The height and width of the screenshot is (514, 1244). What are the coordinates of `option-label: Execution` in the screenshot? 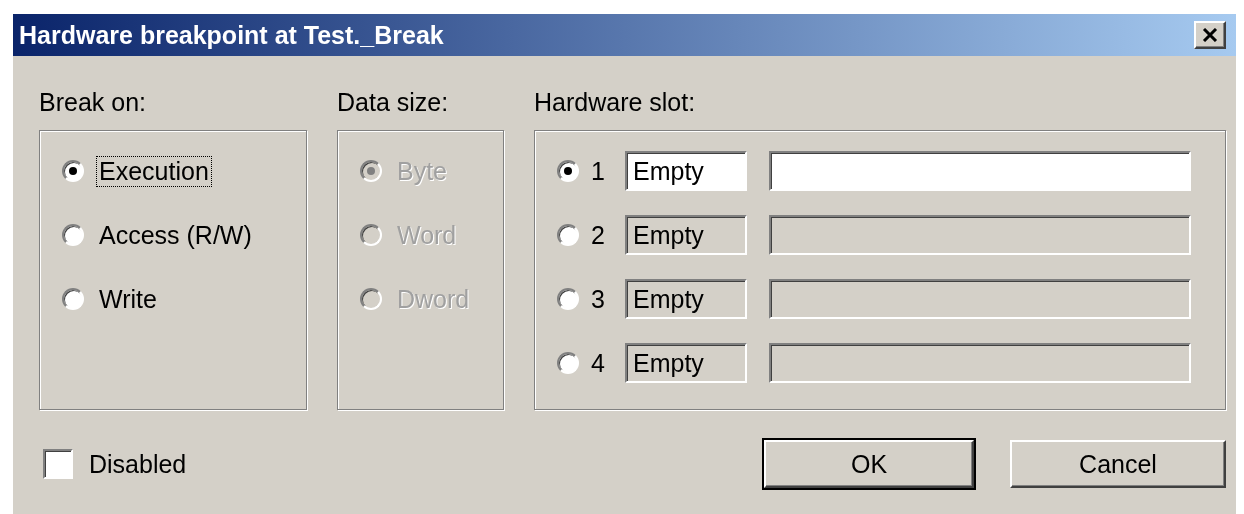 It's located at (154, 171).